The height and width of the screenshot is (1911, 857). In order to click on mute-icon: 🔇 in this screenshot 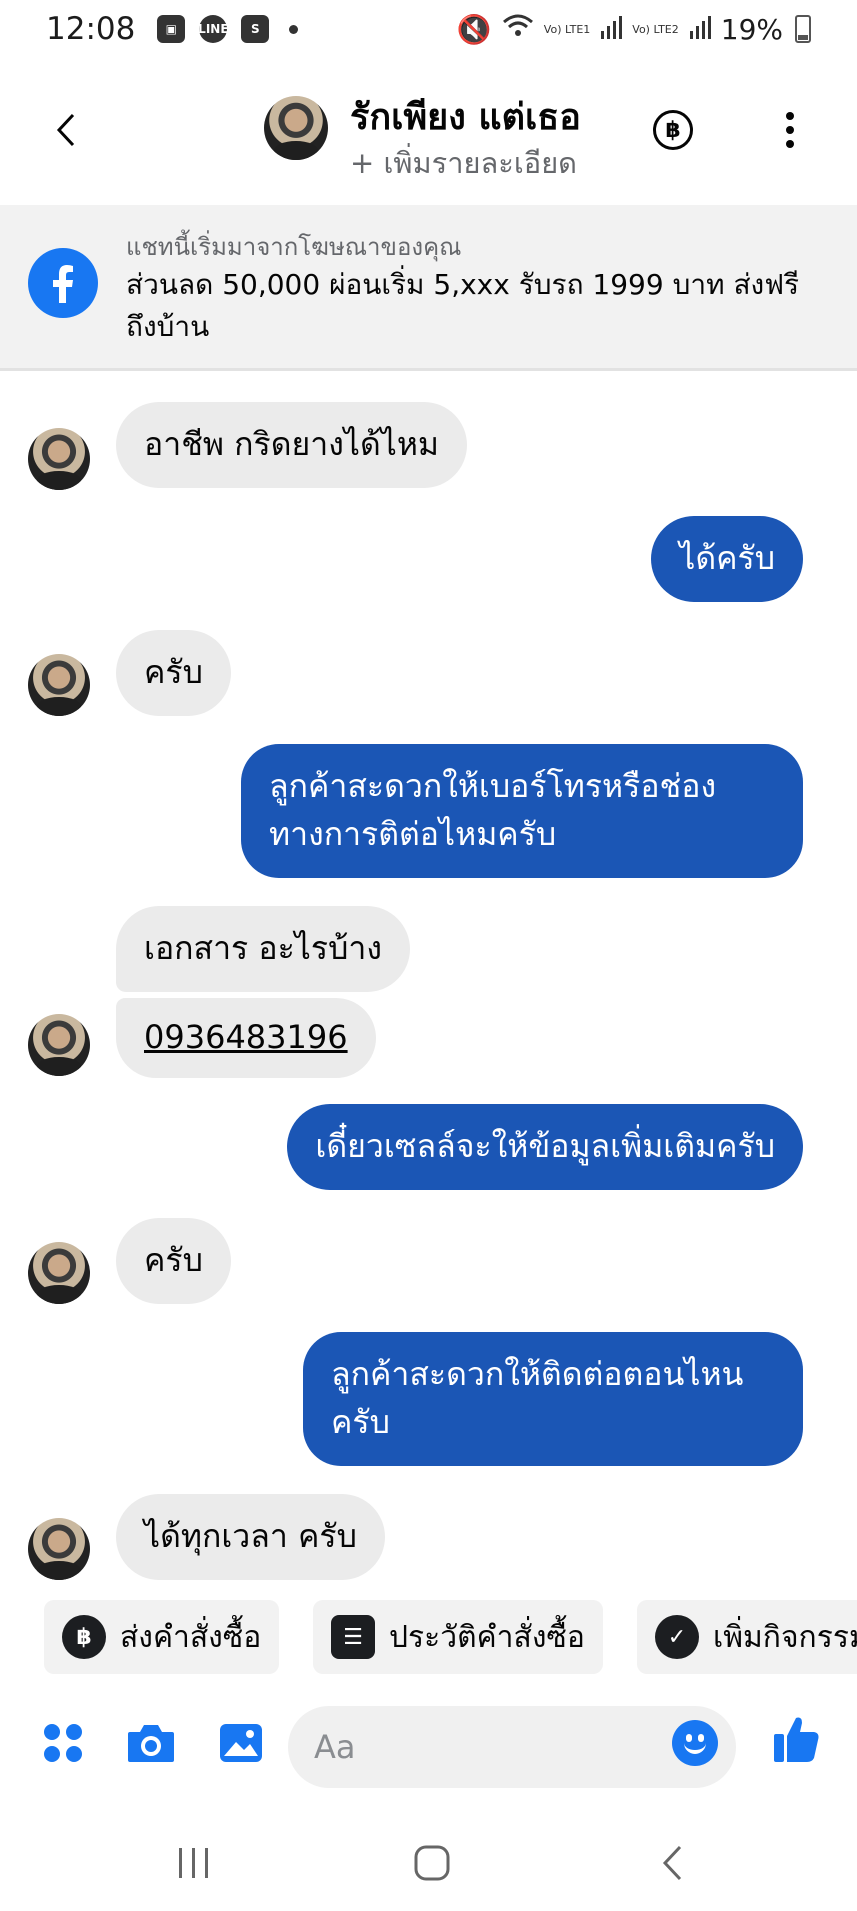, I will do `click(474, 29)`.